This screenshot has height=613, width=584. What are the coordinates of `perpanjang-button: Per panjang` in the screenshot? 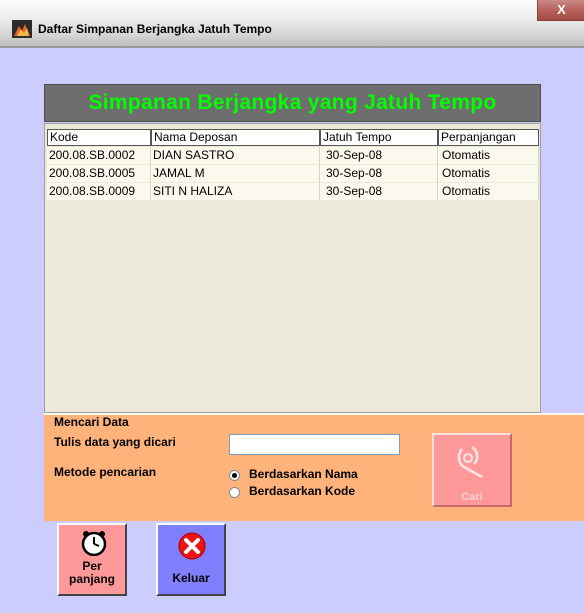 It's located at (92, 559).